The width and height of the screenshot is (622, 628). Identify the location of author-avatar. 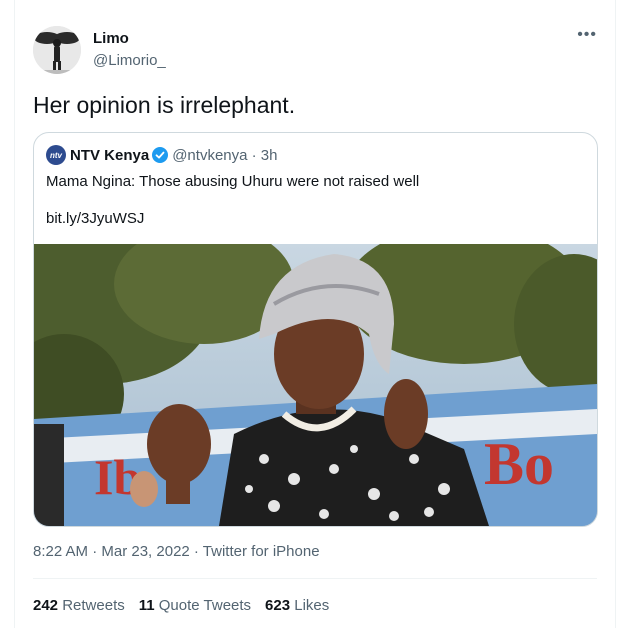
(57, 50).